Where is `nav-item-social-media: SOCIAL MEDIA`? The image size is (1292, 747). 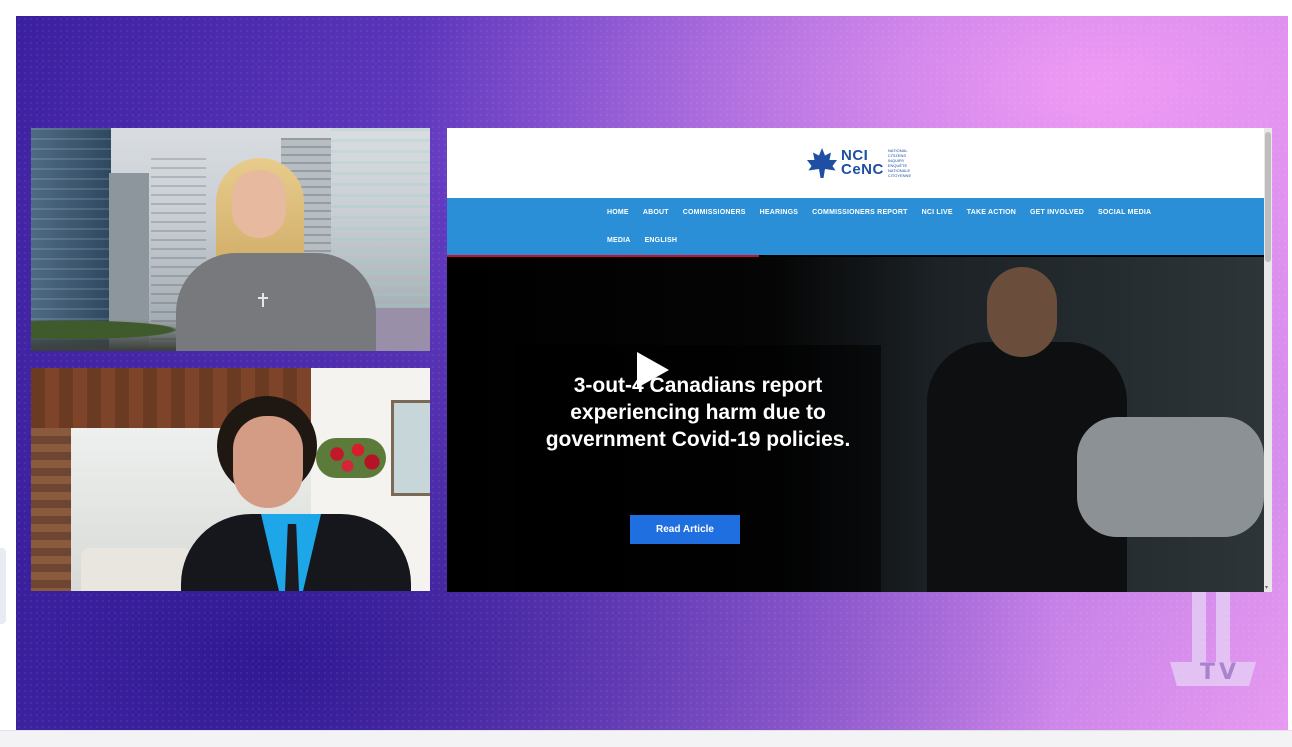 nav-item-social-media: SOCIAL MEDIA is located at coordinates (1124, 212).